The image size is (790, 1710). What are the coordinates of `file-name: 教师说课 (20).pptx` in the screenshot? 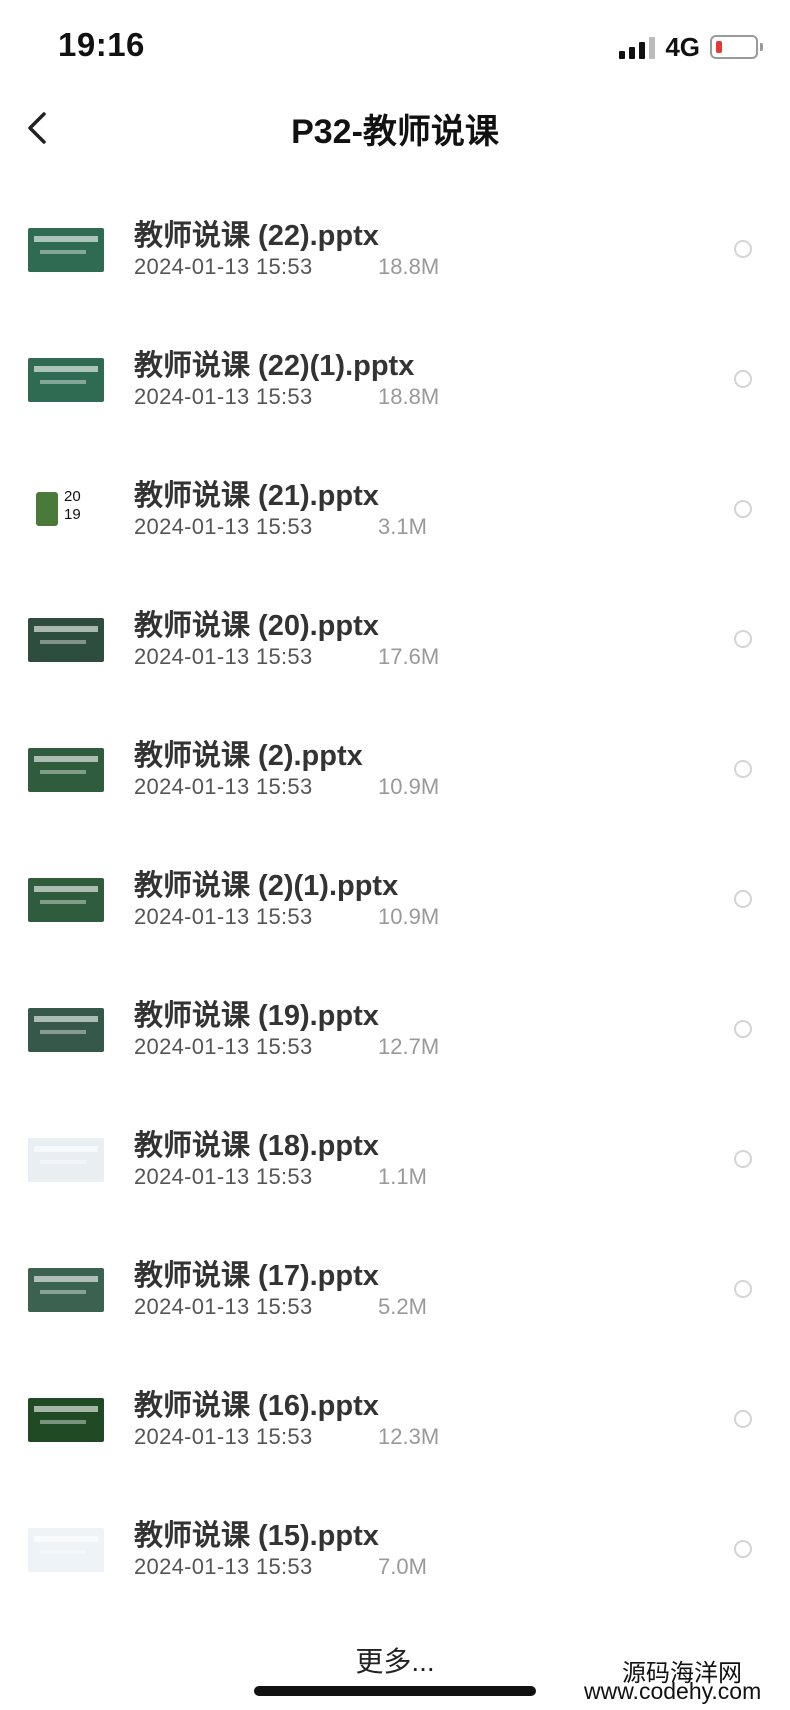 It's located at (256, 626).